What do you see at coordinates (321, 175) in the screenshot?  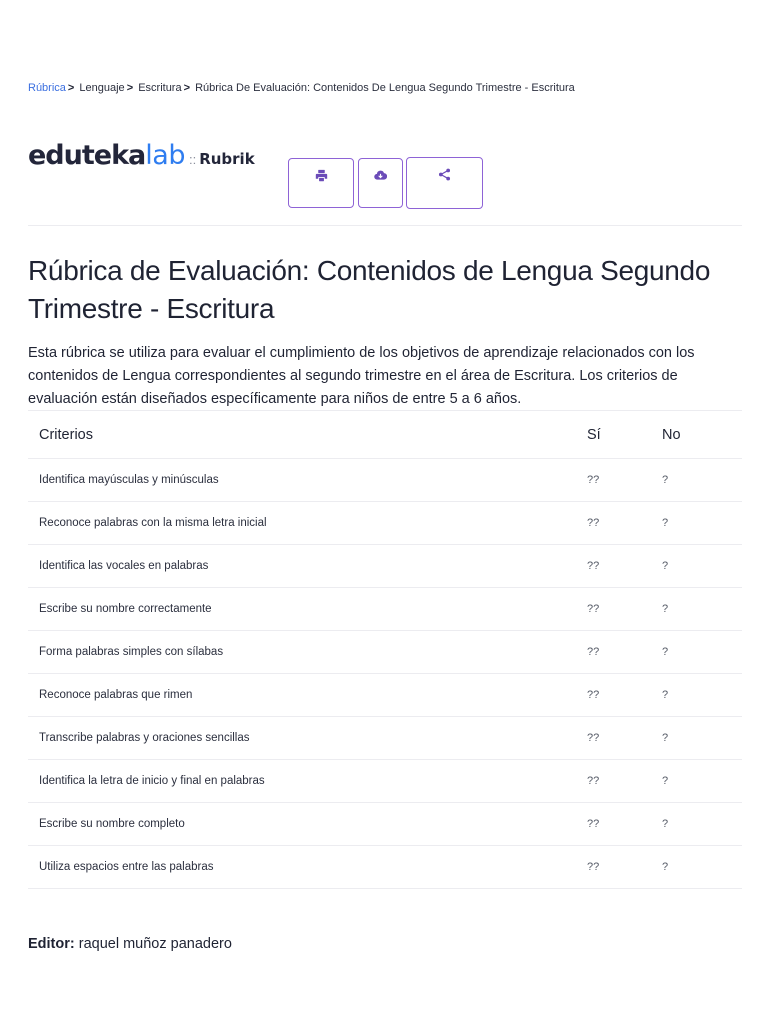 I see `print-icon` at bounding box center [321, 175].